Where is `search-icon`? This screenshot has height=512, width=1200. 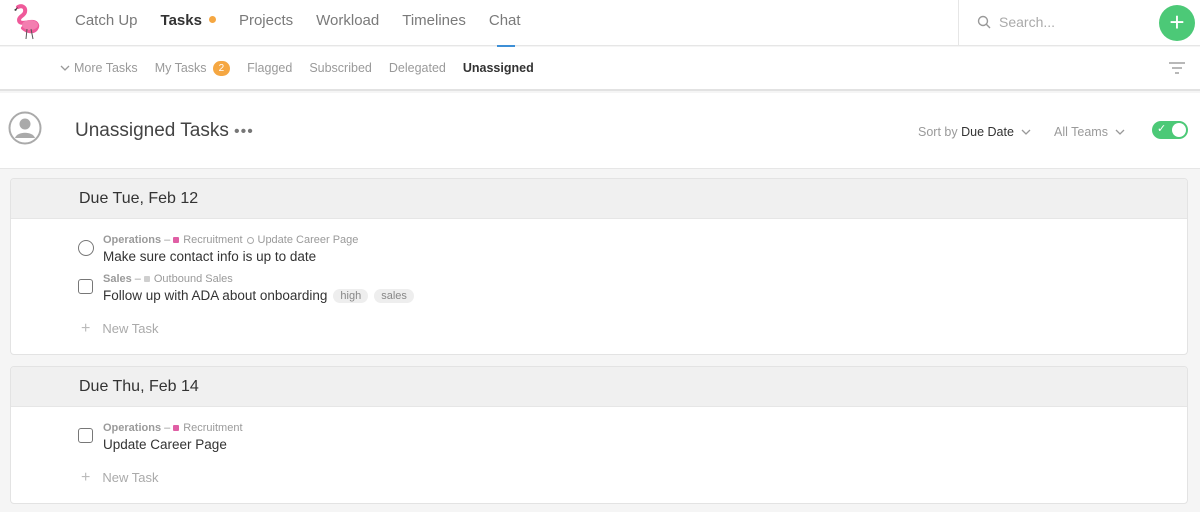 search-icon is located at coordinates (984, 22).